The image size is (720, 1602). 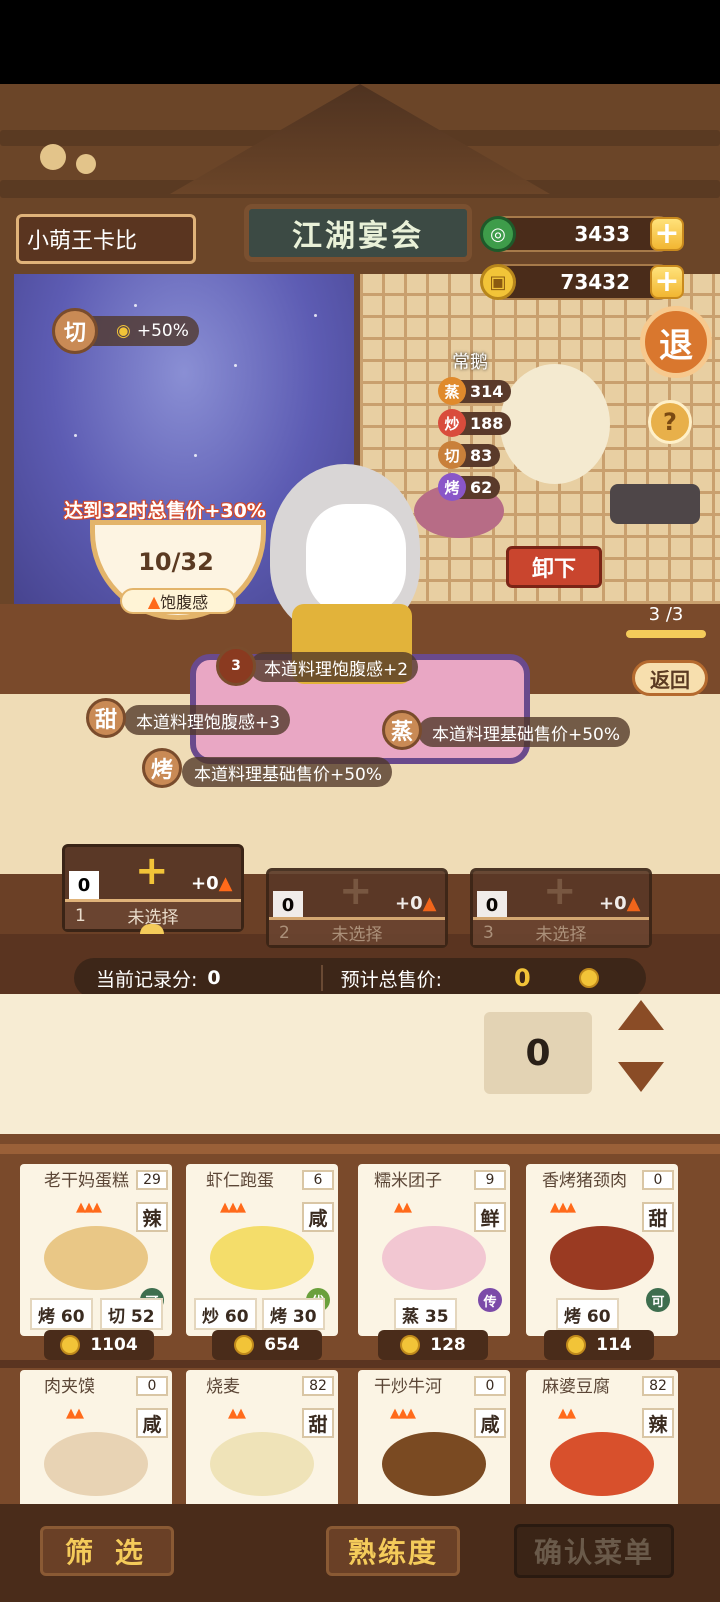 What do you see at coordinates (402, 730) in the screenshot?
I see `buff-tag: 蒸` at bounding box center [402, 730].